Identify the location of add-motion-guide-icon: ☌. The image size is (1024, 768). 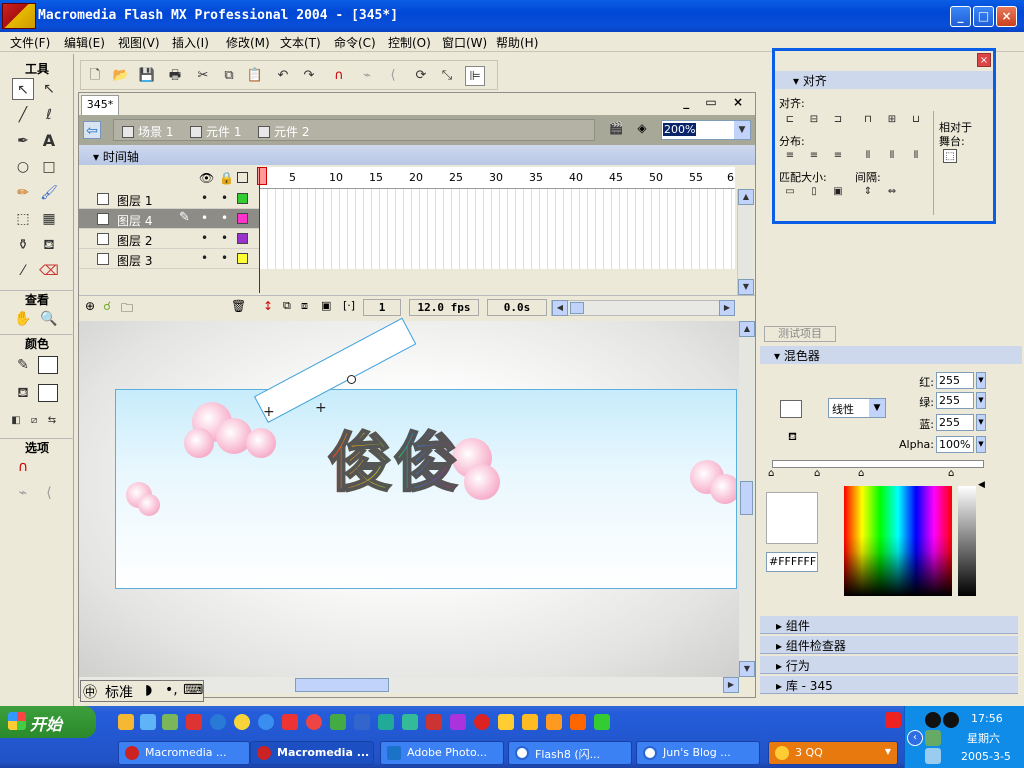
(107, 306).